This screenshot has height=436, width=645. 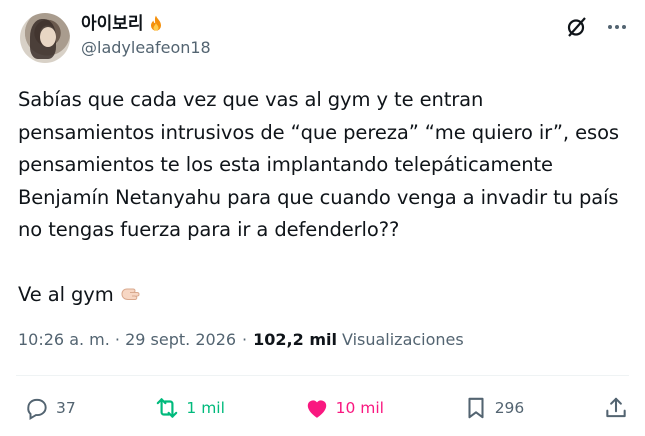 I want to click on author-name-row: 아이보리, so click(x=146, y=24).